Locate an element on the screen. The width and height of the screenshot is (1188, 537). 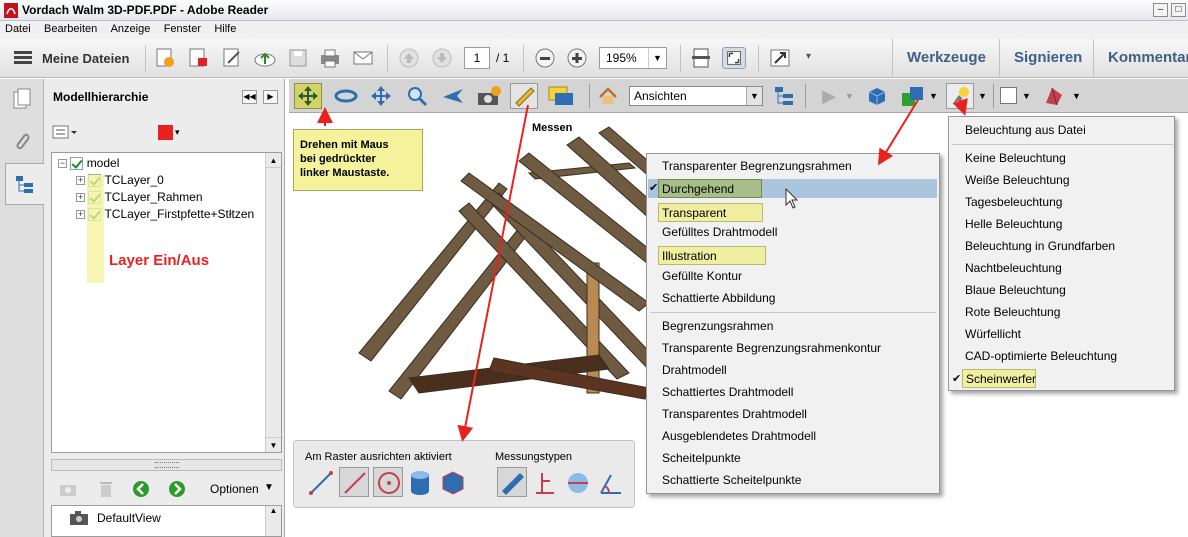
expand-panel-button: ▶ is located at coordinates (270, 97).